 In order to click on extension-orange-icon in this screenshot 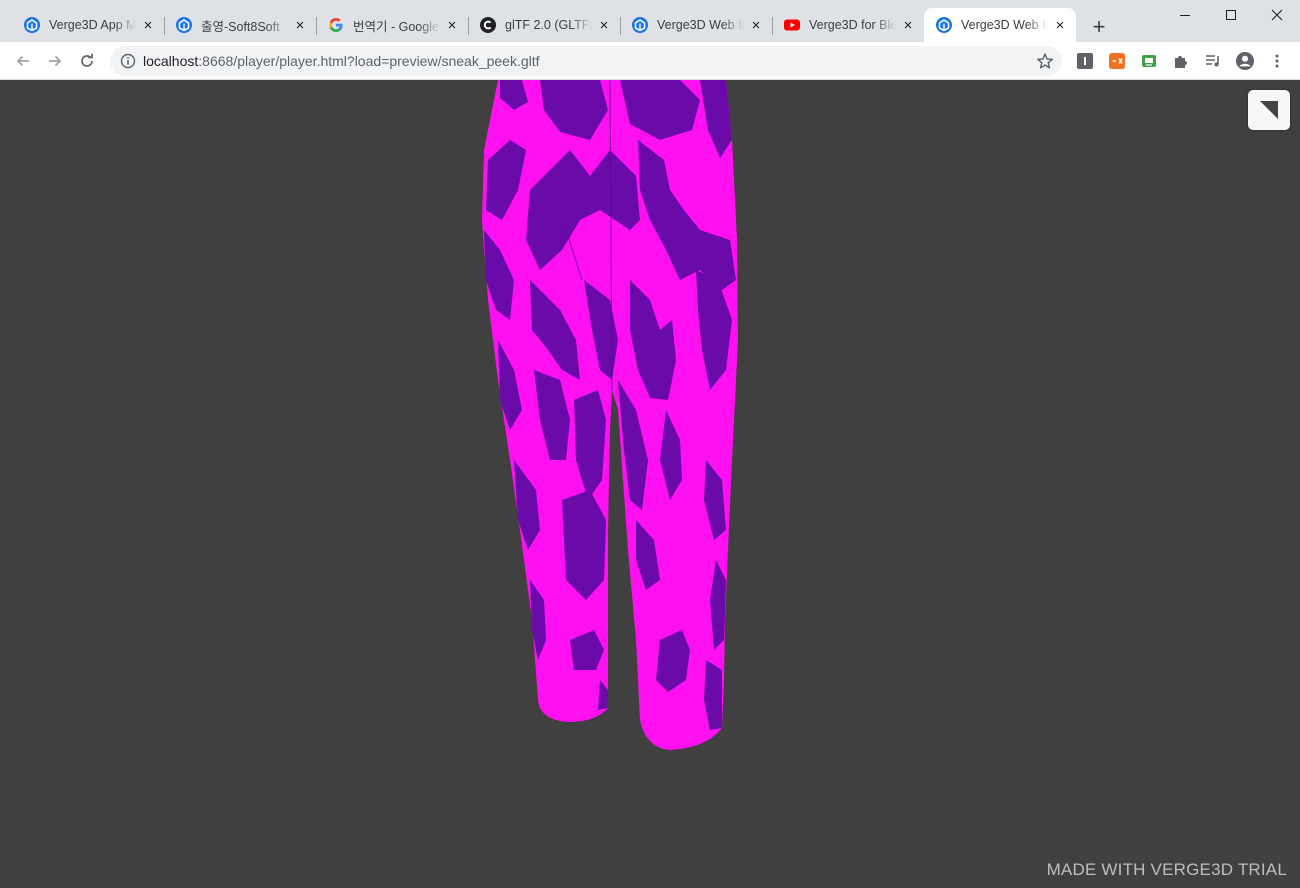, I will do `click(1117, 61)`.